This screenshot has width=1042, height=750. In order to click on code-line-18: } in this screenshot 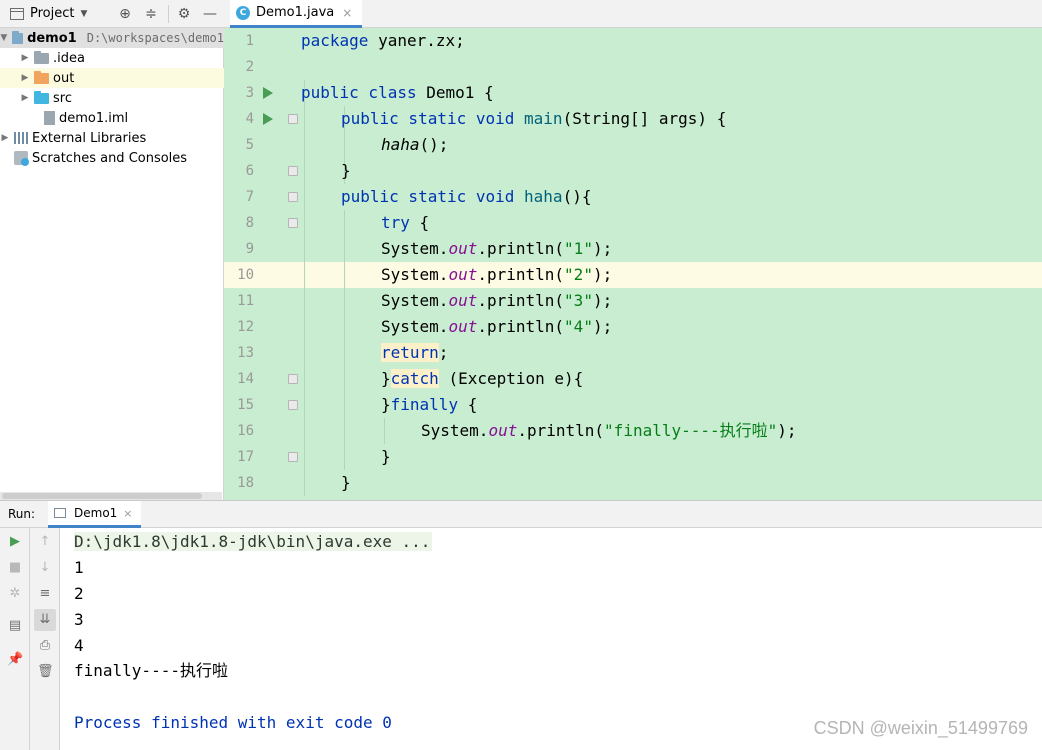, I will do `click(346, 482)`.